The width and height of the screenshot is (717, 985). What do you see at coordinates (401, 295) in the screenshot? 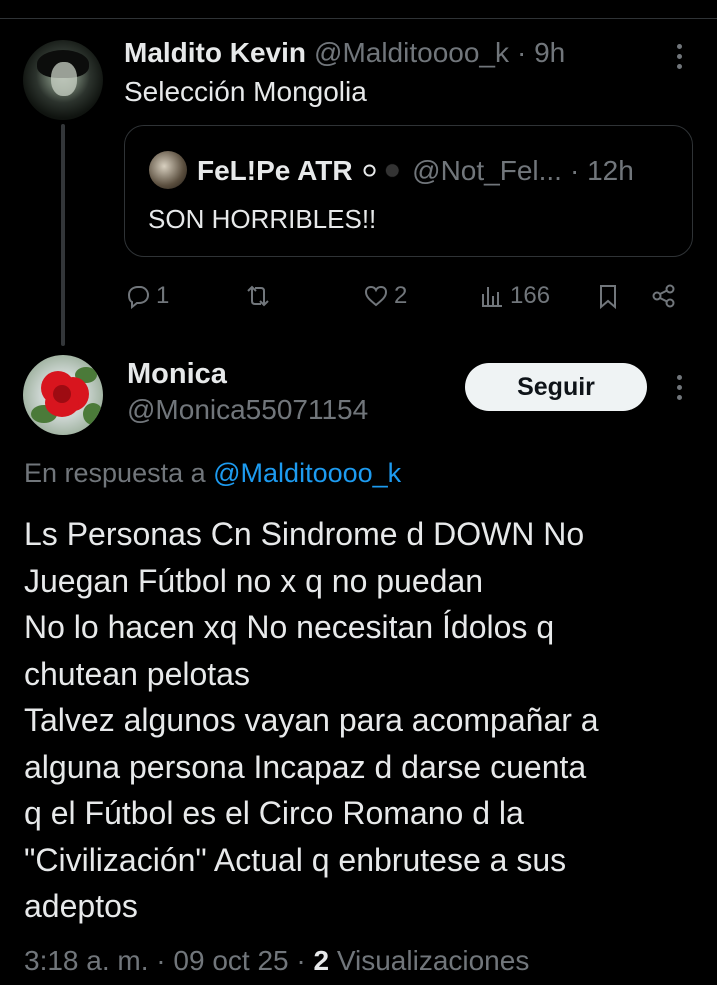
I see `like-count: 2` at bounding box center [401, 295].